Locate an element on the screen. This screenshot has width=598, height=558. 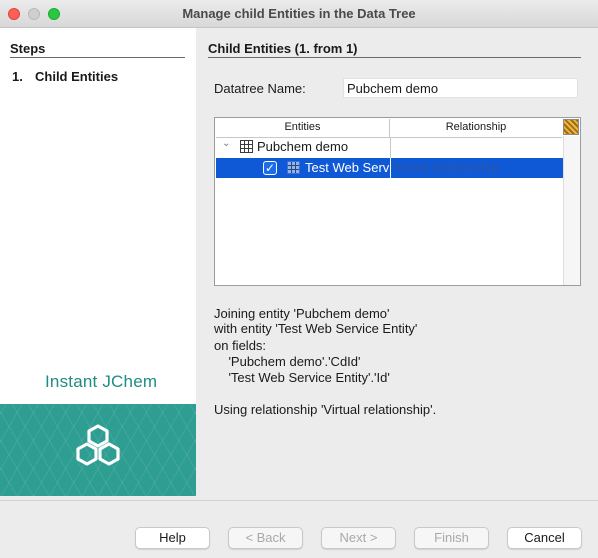
footer-divider is located at coordinates (299, 500).